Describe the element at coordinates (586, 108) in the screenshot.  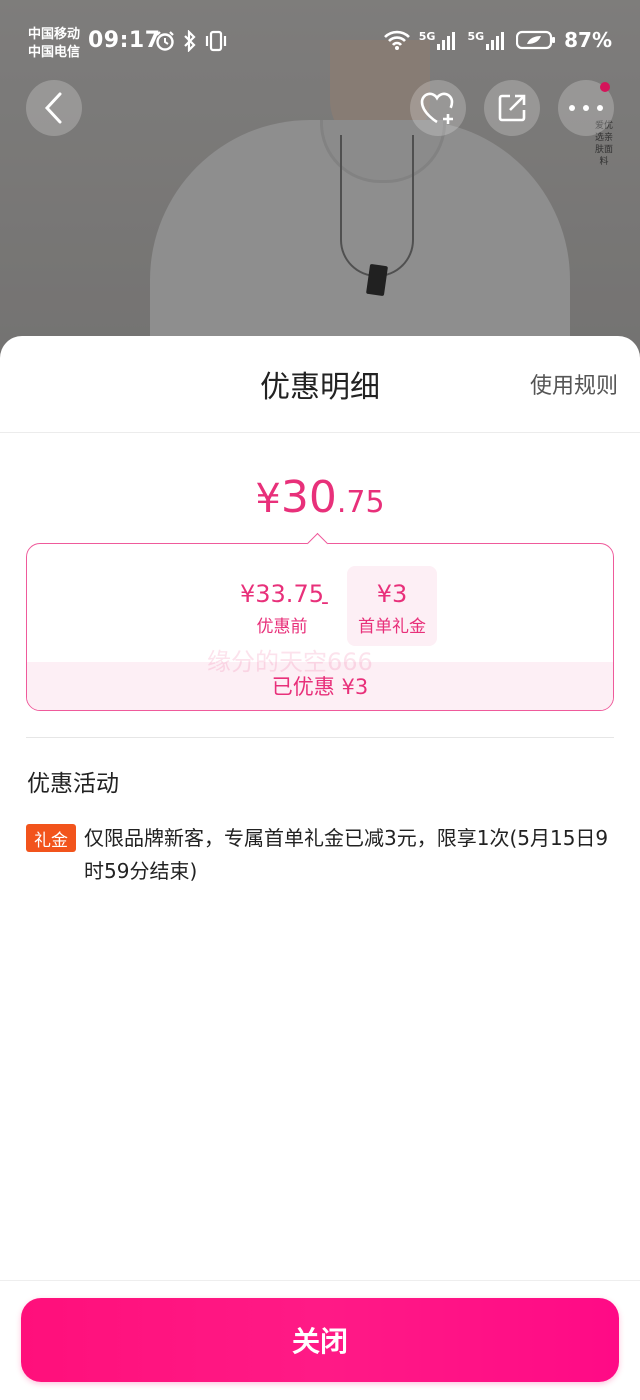
I see `more-dots-icon` at that location.